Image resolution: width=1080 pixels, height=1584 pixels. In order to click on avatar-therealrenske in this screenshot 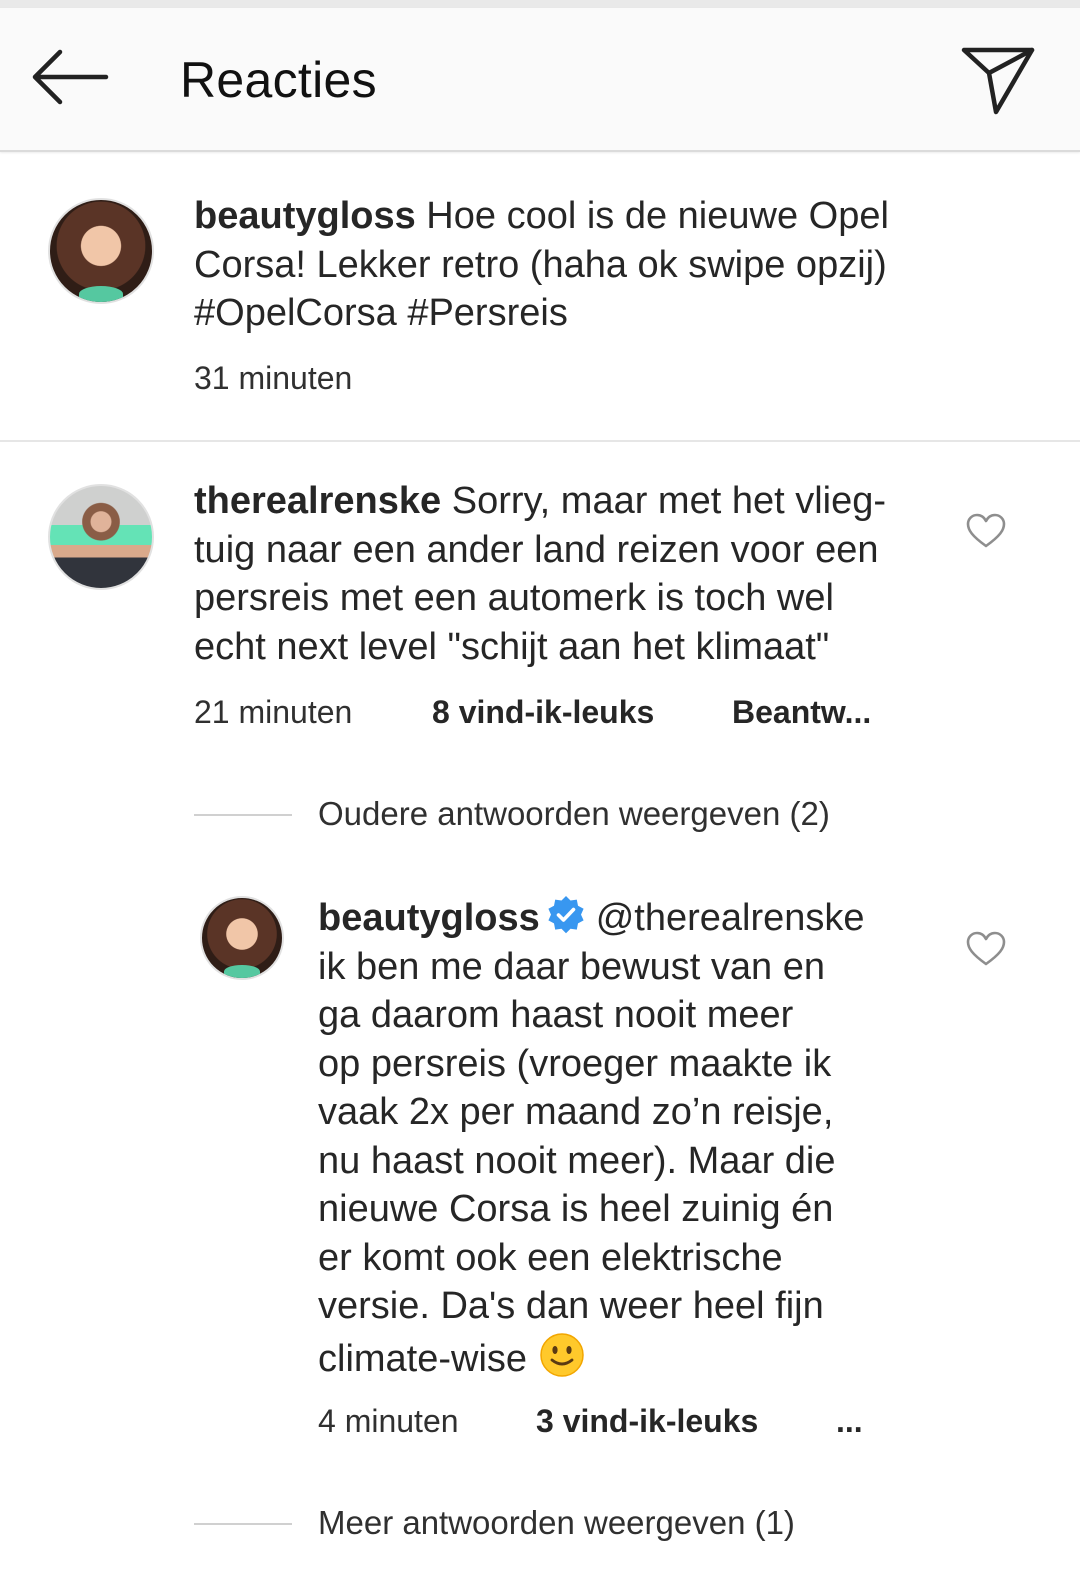, I will do `click(101, 537)`.